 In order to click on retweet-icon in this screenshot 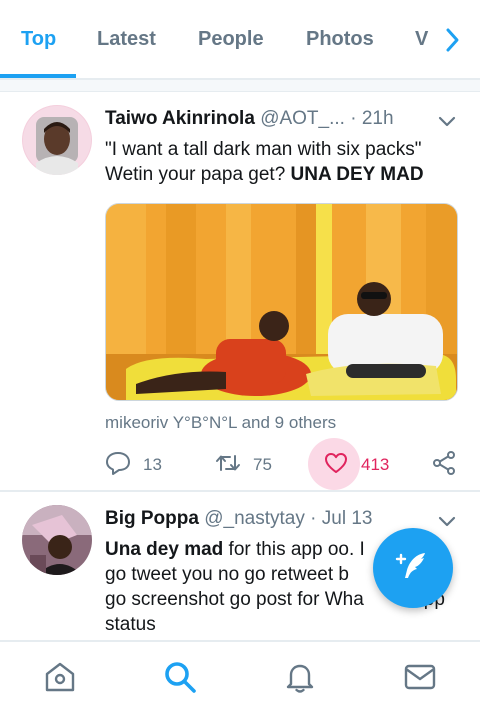, I will do `click(228, 465)`.